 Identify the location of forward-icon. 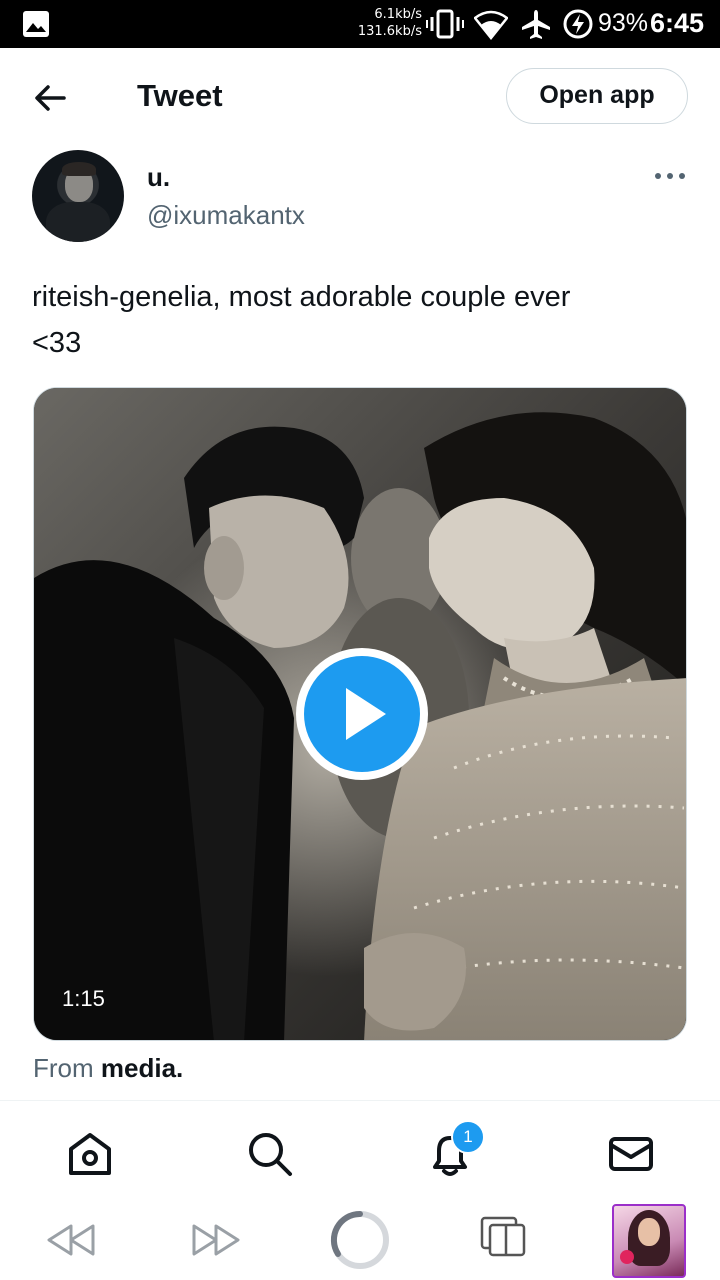
(216, 1240).